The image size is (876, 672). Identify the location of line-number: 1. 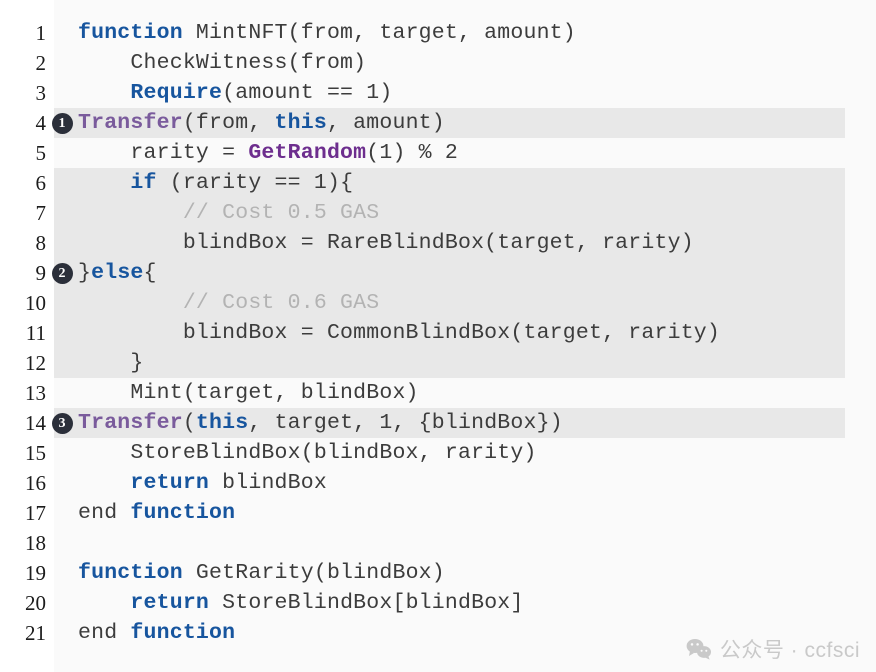
(41, 33).